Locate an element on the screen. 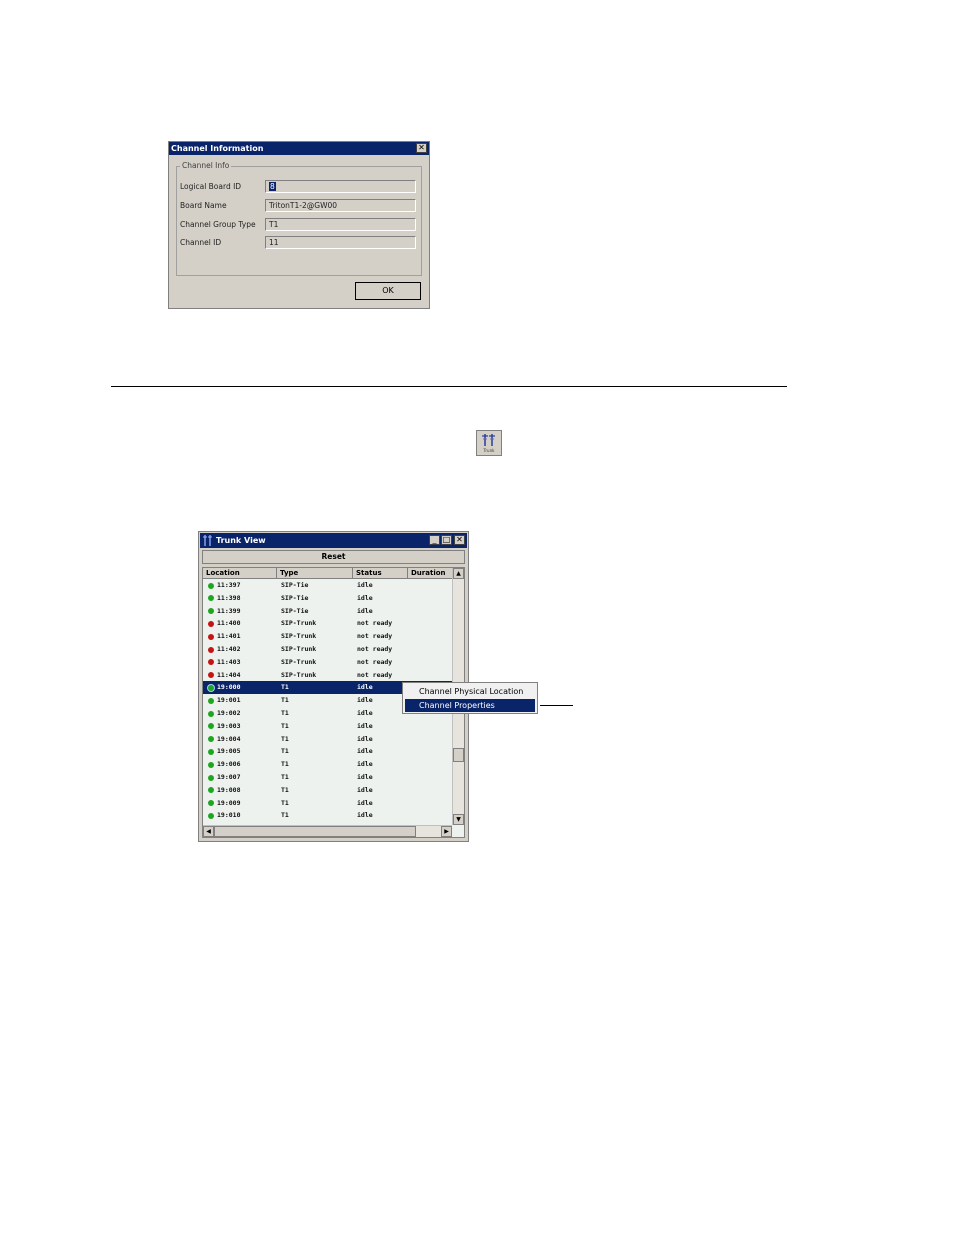  column-header-location: Location is located at coordinates (240, 573).